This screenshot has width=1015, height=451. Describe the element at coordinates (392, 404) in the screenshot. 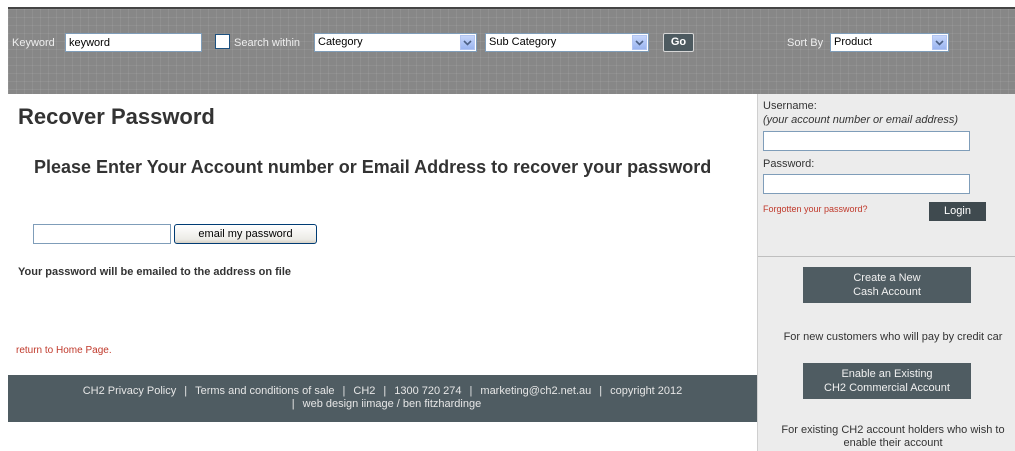

I see `footer-credit: web design iimage / ben fitzhardinge` at that location.